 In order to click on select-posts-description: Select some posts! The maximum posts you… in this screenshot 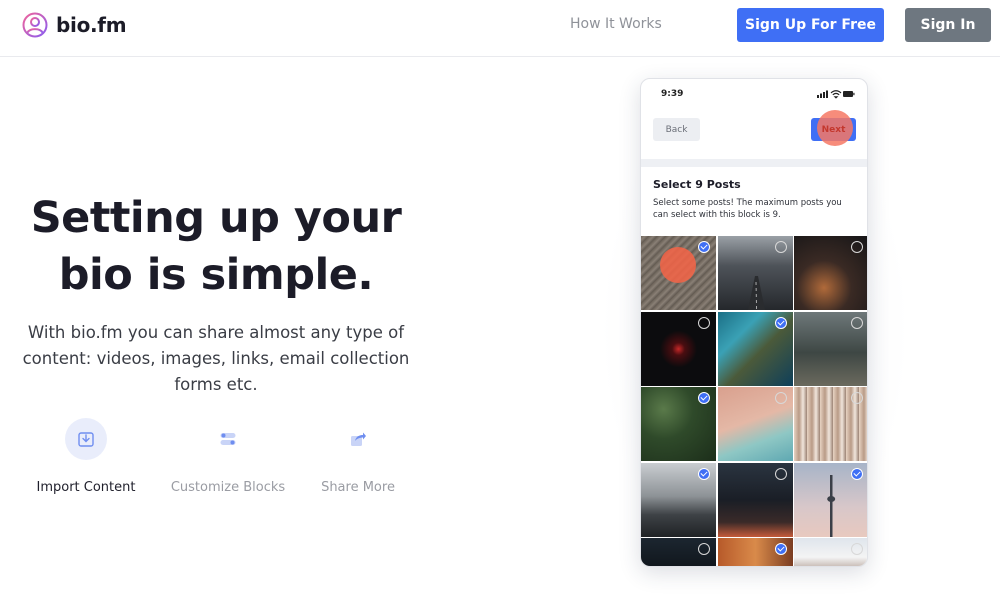, I will do `click(747, 209)`.